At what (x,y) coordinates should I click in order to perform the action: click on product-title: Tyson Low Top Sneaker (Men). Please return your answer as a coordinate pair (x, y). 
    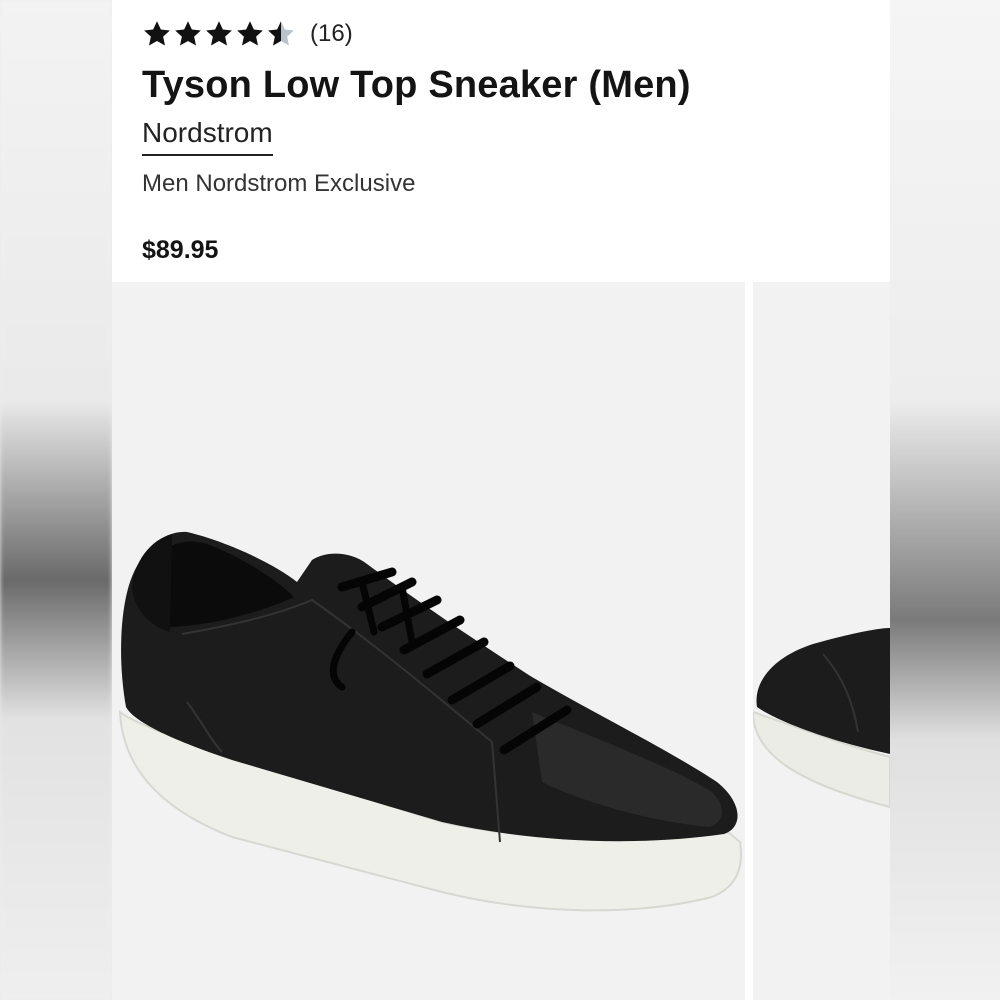
    Looking at the image, I should click on (416, 85).